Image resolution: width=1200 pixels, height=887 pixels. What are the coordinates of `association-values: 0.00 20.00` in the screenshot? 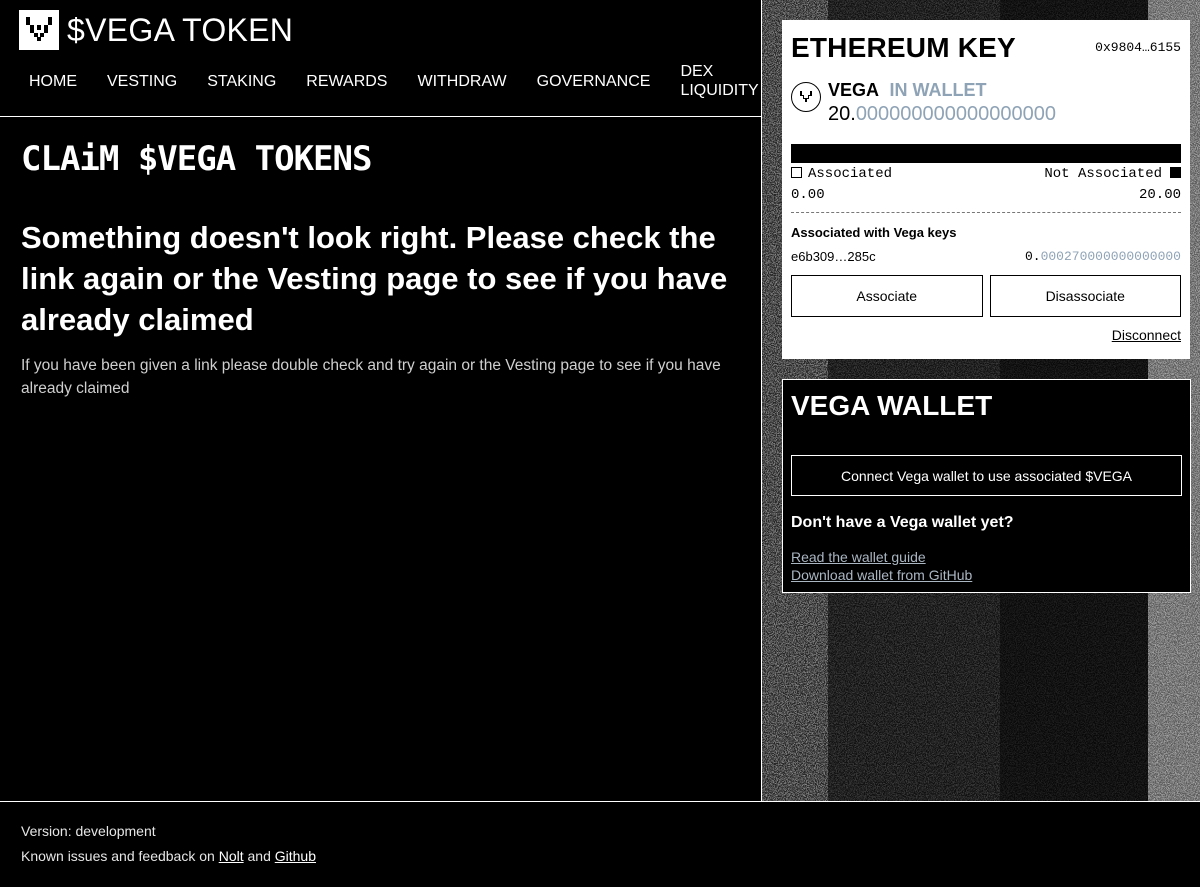 It's located at (986, 195).